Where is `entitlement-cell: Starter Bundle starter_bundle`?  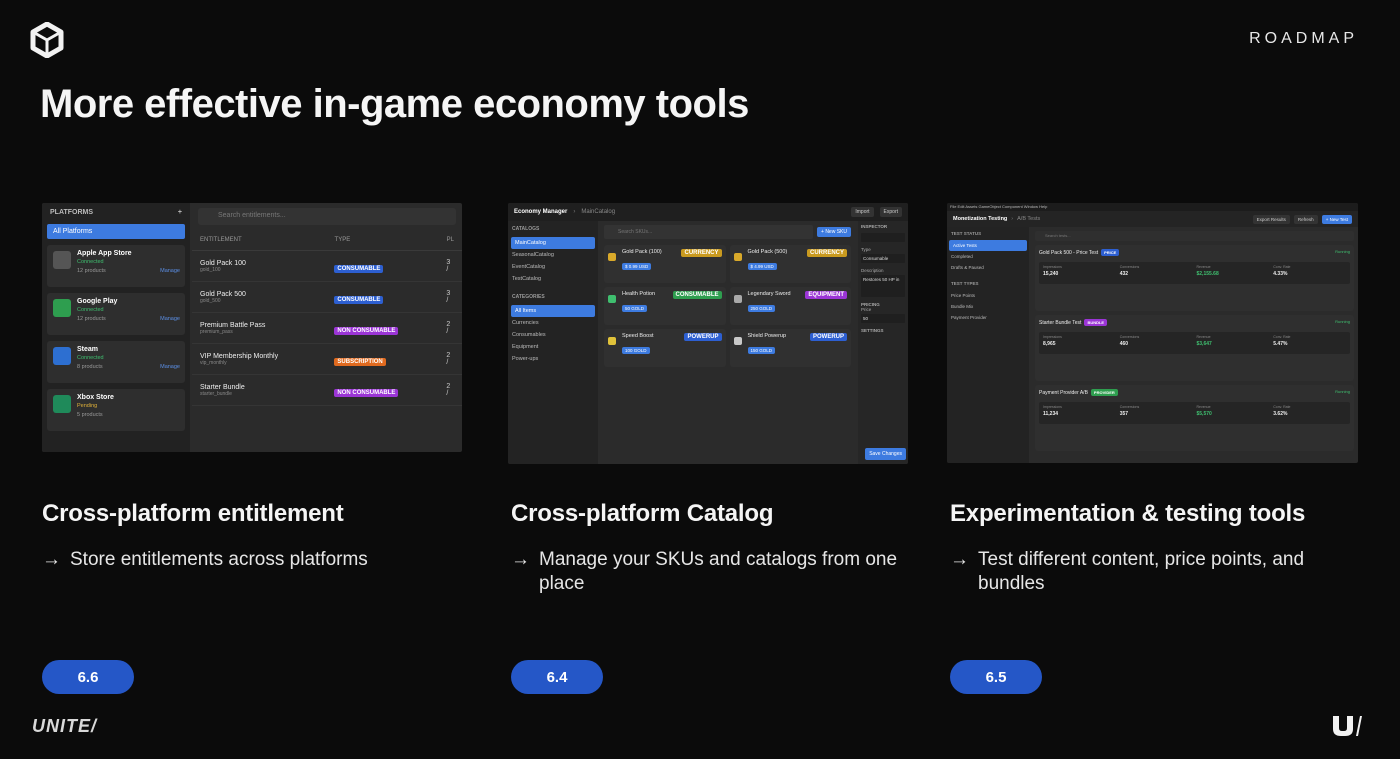
entitlement-cell: Starter Bundle starter_bundle is located at coordinates (267, 390).